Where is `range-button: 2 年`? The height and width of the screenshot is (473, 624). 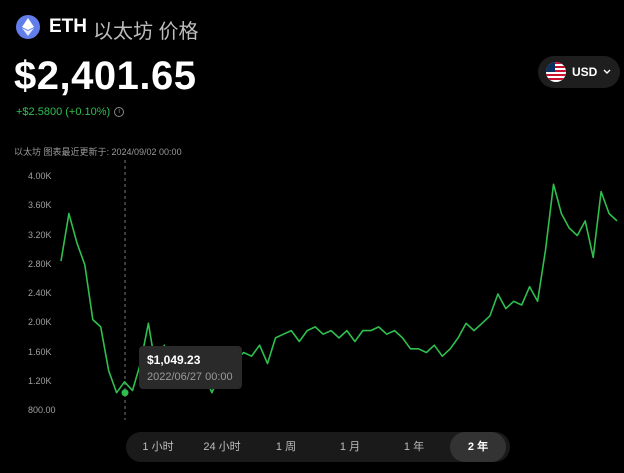 range-button: 2 年 is located at coordinates (478, 447).